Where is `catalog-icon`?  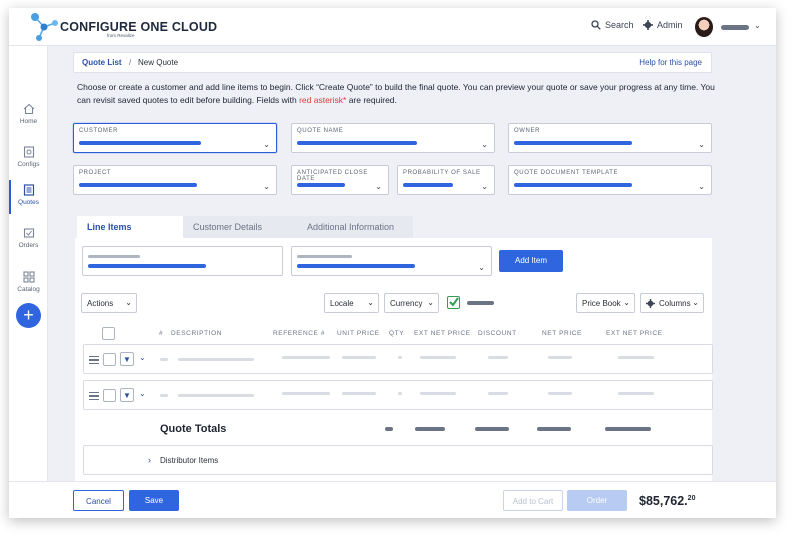 catalog-icon is located at coordinates (28, 277).